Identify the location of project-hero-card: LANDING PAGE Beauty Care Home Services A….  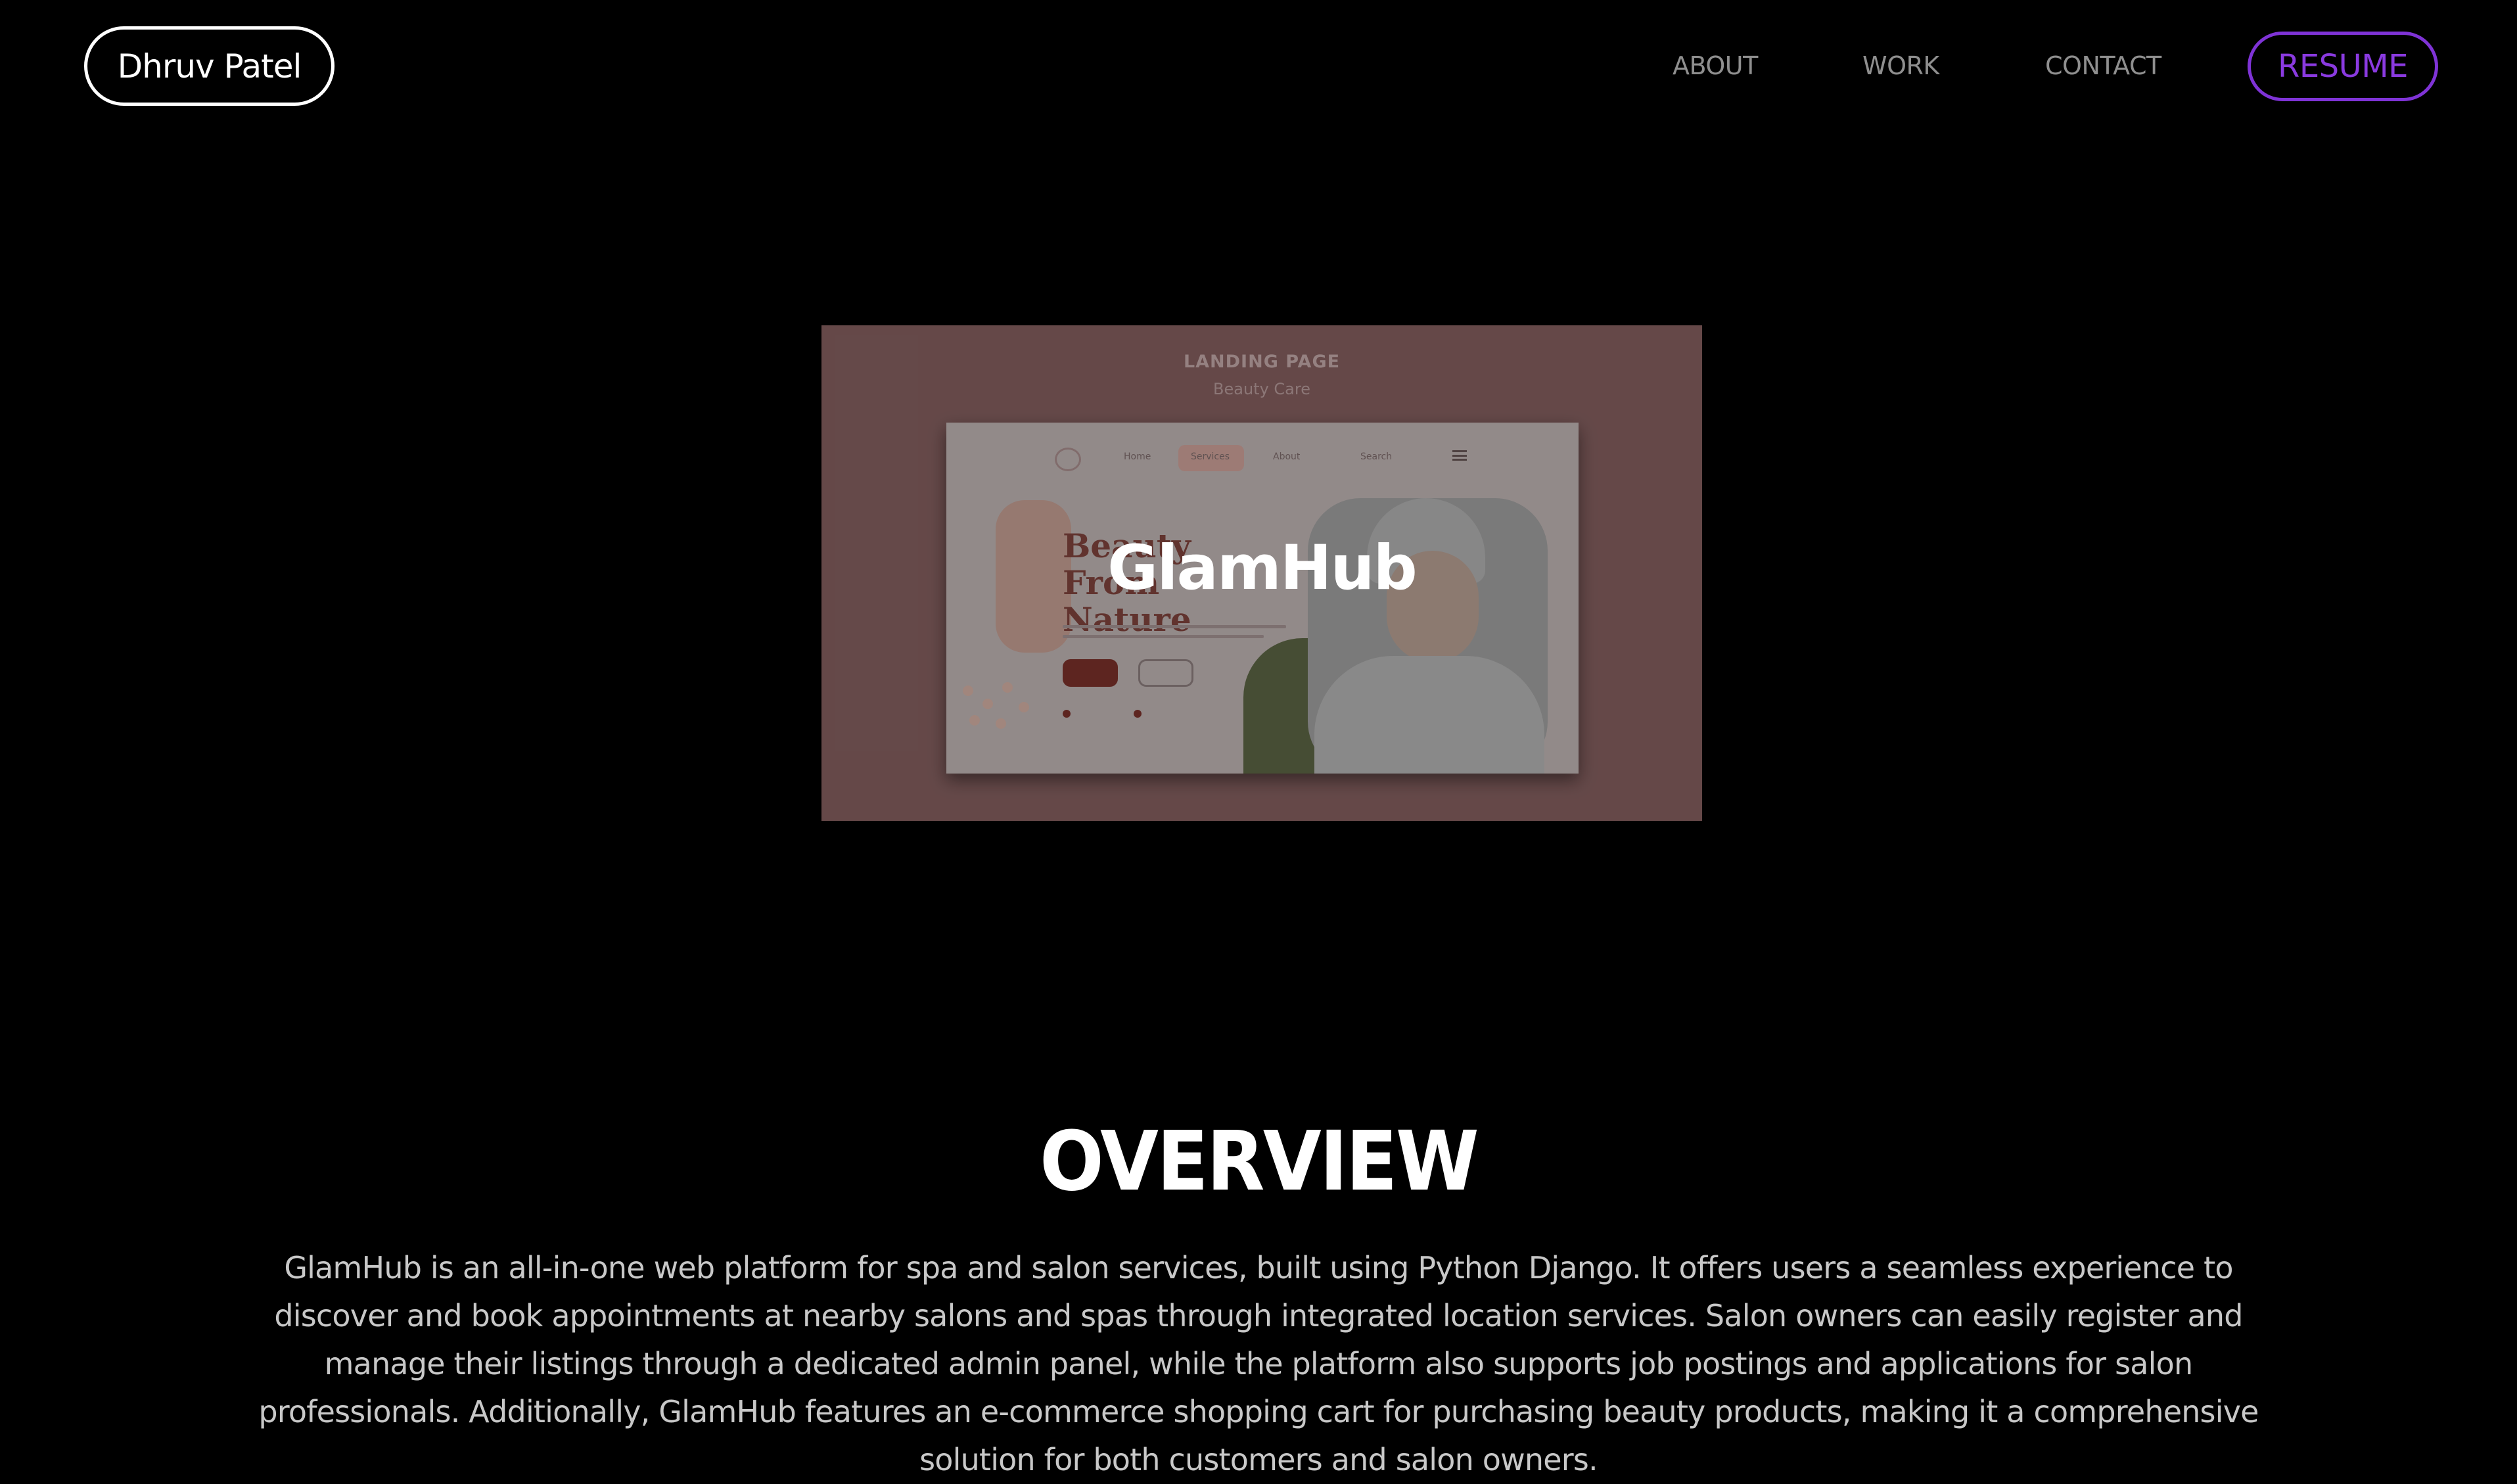
(1261, 573).